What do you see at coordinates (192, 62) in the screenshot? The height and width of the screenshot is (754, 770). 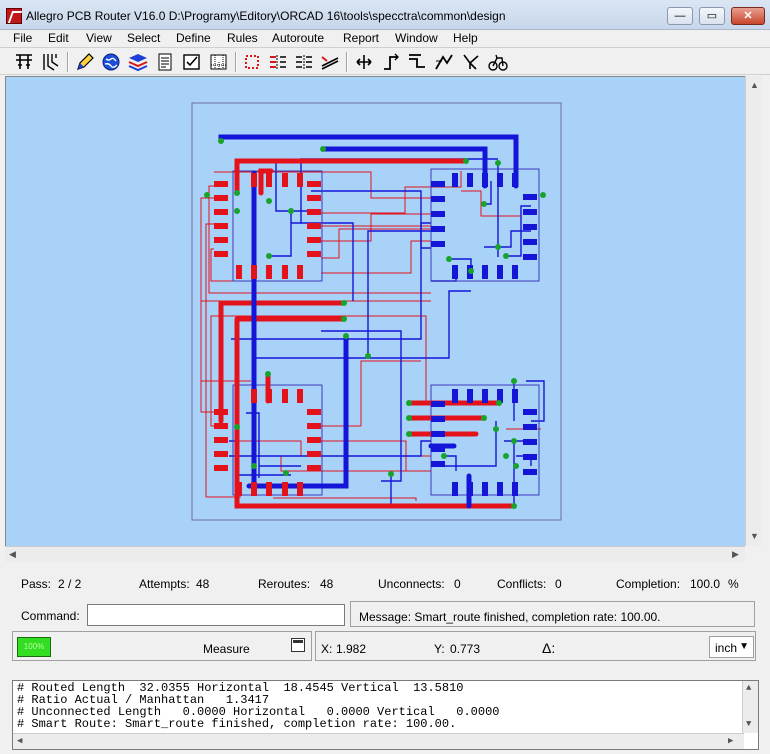 I see `checkbox-icon` at bounding box center [192, 62].